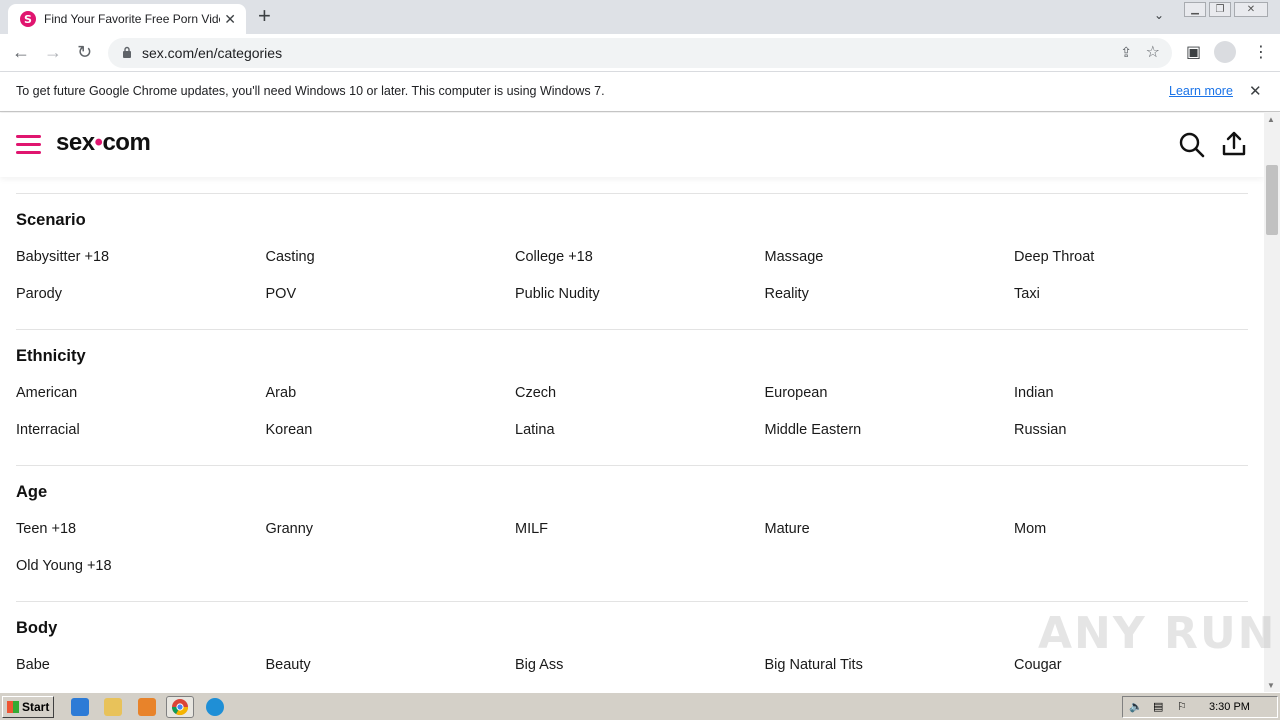 The height and width of the screenshot is (722, 1280). Describe the element at coordinates (1157, 633) in the screenshot. I see `anyrun-watermark: ANY RUN` at that location.